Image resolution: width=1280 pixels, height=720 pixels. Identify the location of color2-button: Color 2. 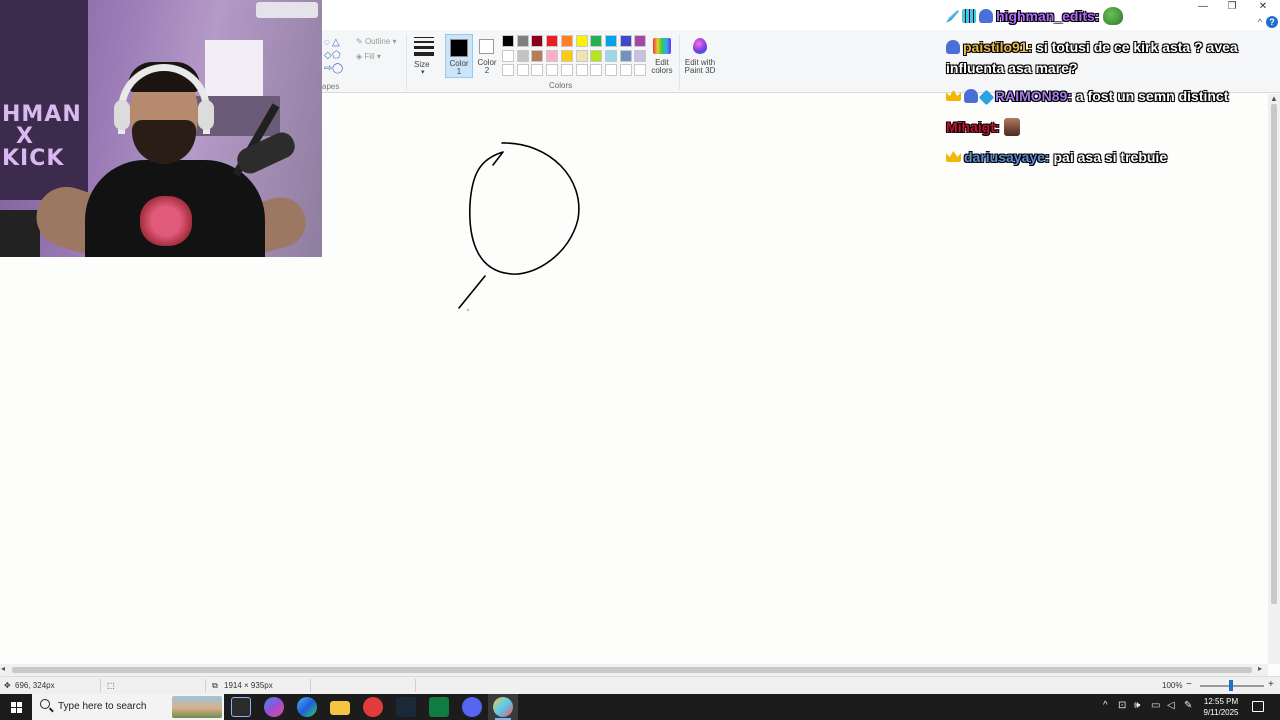
(487, 56).